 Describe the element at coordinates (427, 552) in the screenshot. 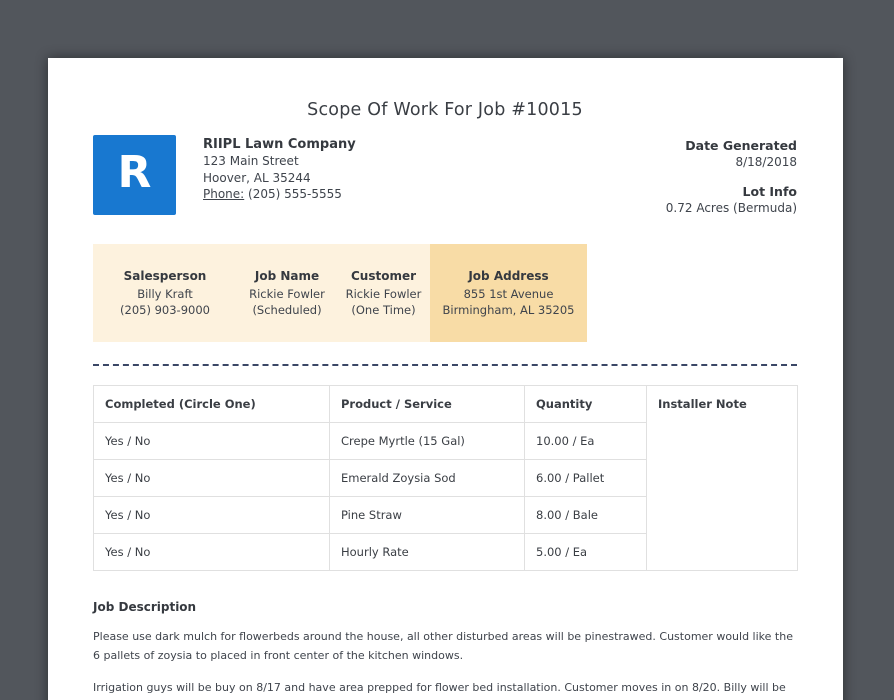

I see `product-cell: Hourly Rate` at that location.